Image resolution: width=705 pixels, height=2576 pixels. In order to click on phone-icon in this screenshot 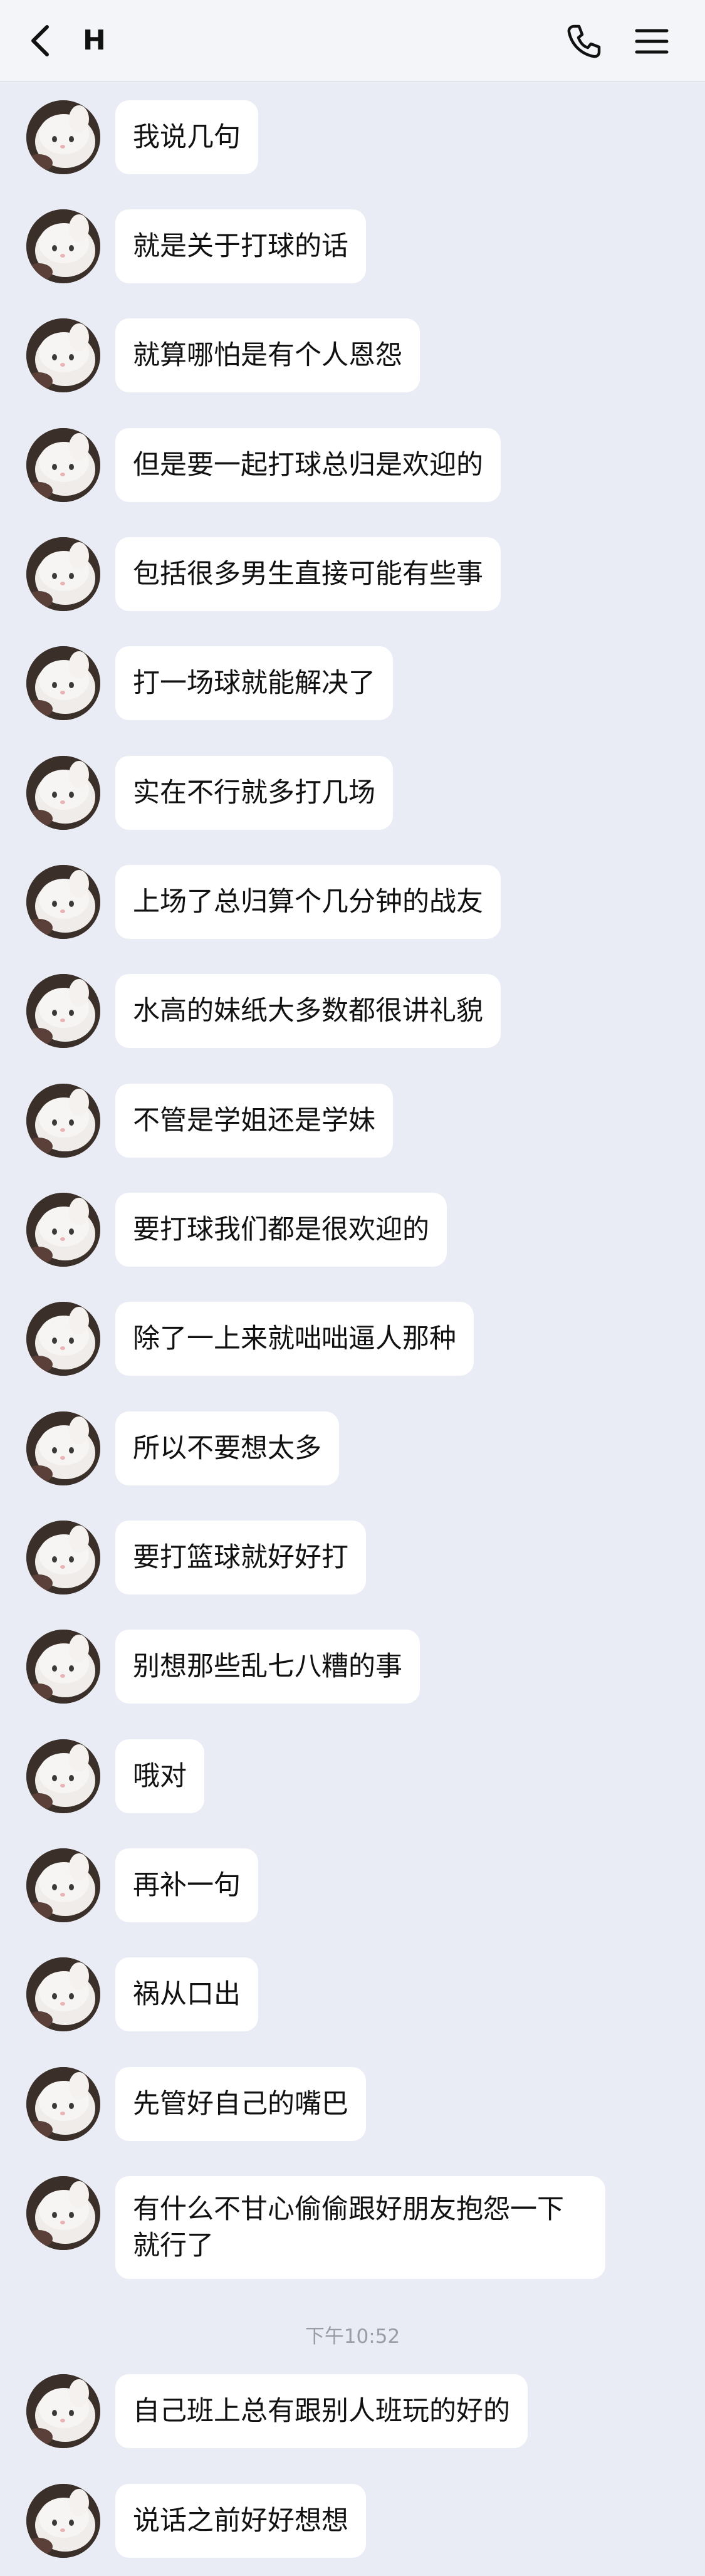, I will do `click(584, 41)`.